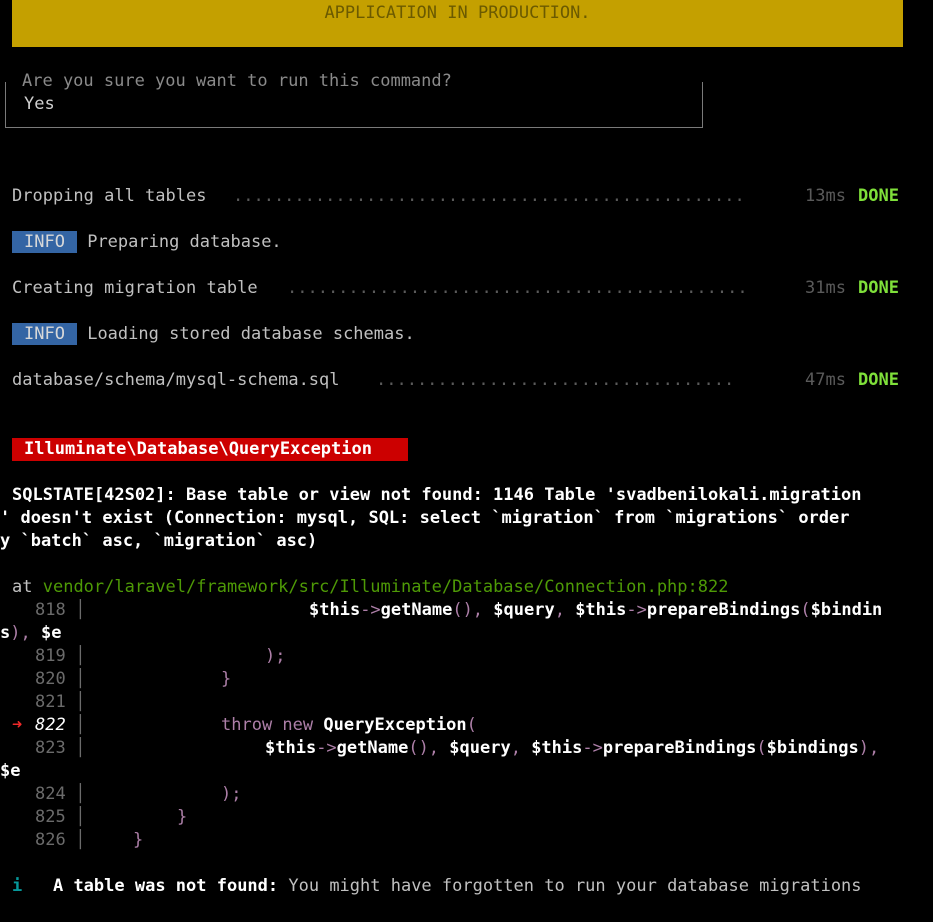  What do you see at coordinates (184, 242) in the screenshot?
I see `info-text: Preparing database.` at bounding box center [184, 242].